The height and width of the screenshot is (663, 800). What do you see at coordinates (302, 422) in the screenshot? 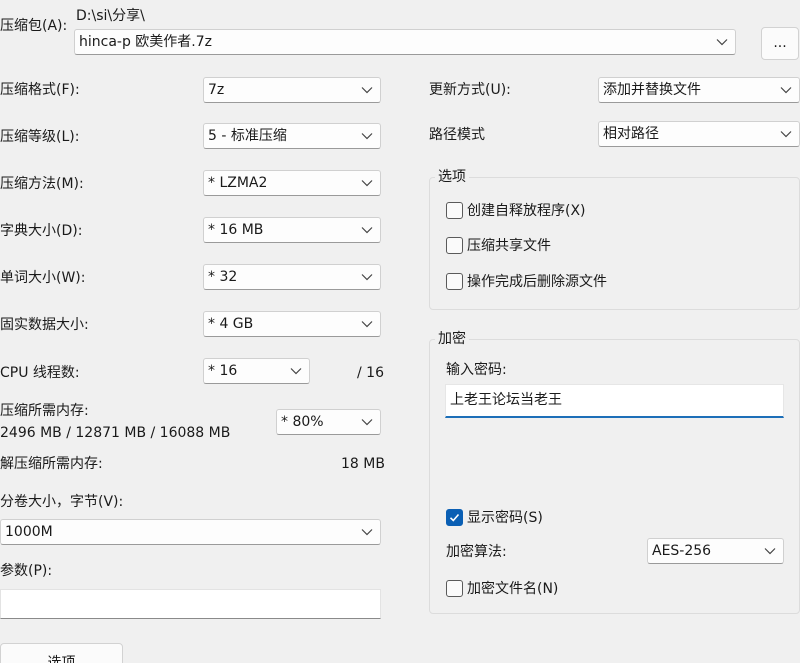
I see `mem-percent-value: * 80%` at bounding box center [302, 422].